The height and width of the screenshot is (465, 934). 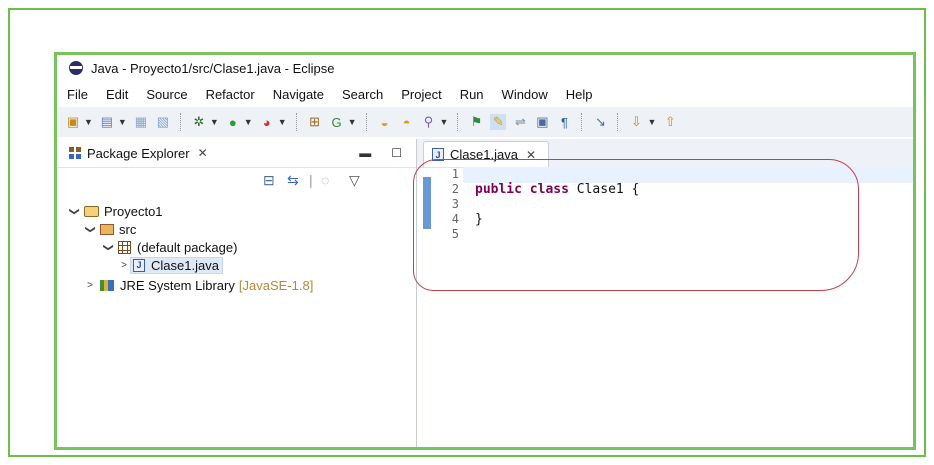 What do you see at coordinates (651, 122) in the screenshot?
I see `next-annotation-dropdown-icon: ▼` at bounding box center [651, 122].